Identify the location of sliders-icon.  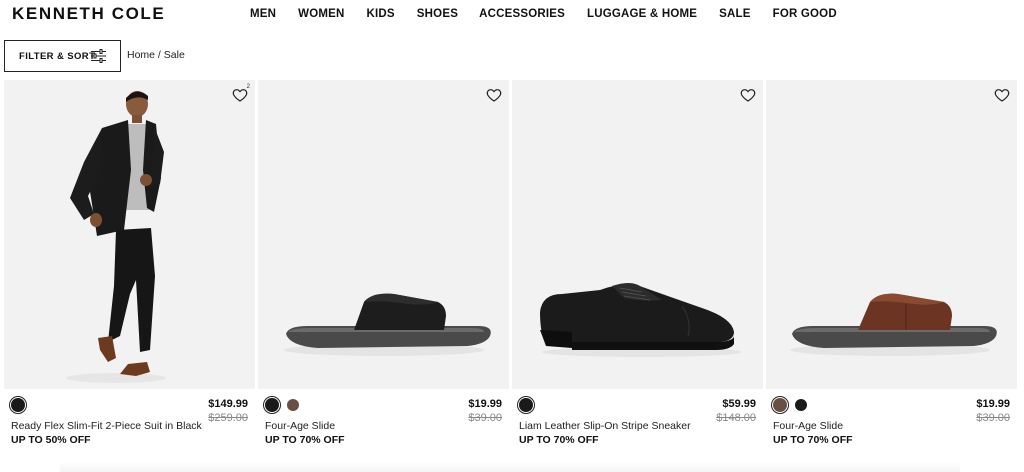
(98, 56).